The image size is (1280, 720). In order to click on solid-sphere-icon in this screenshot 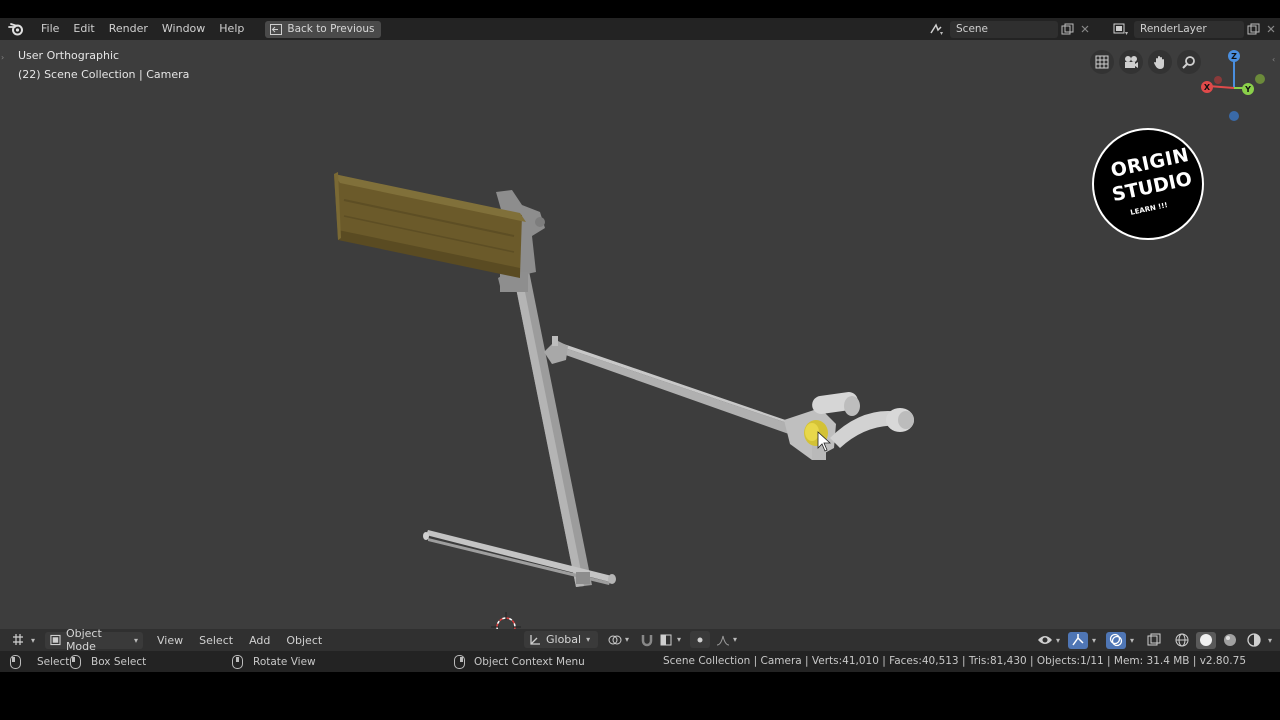, I will do `click(1205, 640)`.